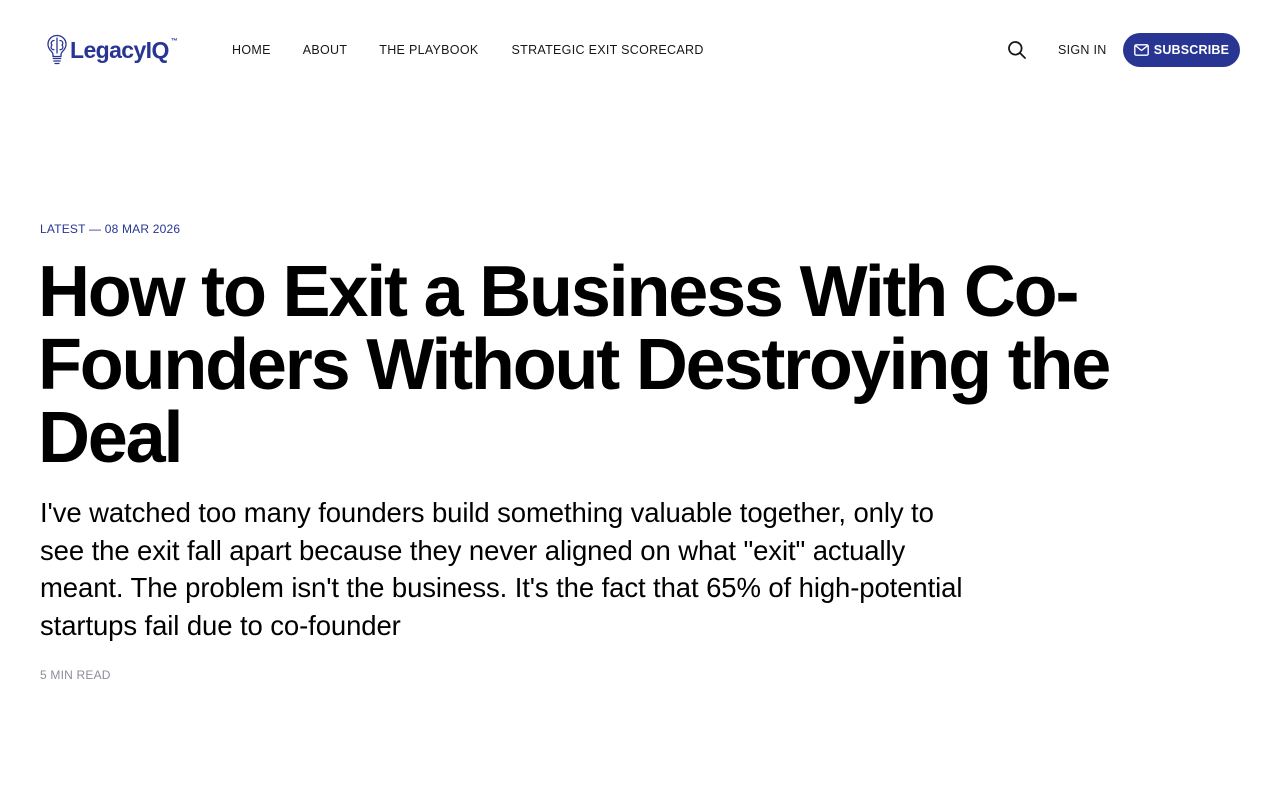 The width and height of the screenshot is (1280, 800). Describe the element at coordinates (75, 675) in the screenshot. I see `reading-time: 5 MIN READ` at that location.